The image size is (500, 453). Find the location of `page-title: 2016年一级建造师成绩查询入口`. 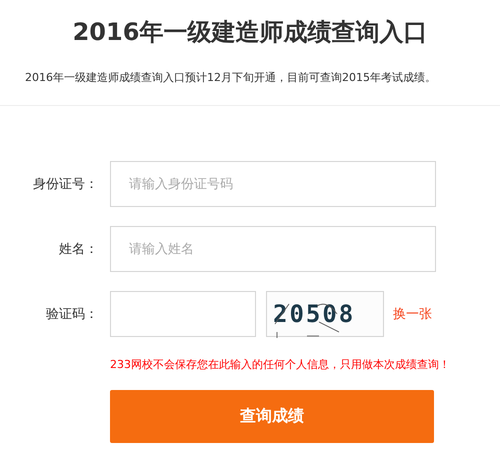

page-title: 2016年一级建造师成绩查询入口 is located at coordinates (250, 32).